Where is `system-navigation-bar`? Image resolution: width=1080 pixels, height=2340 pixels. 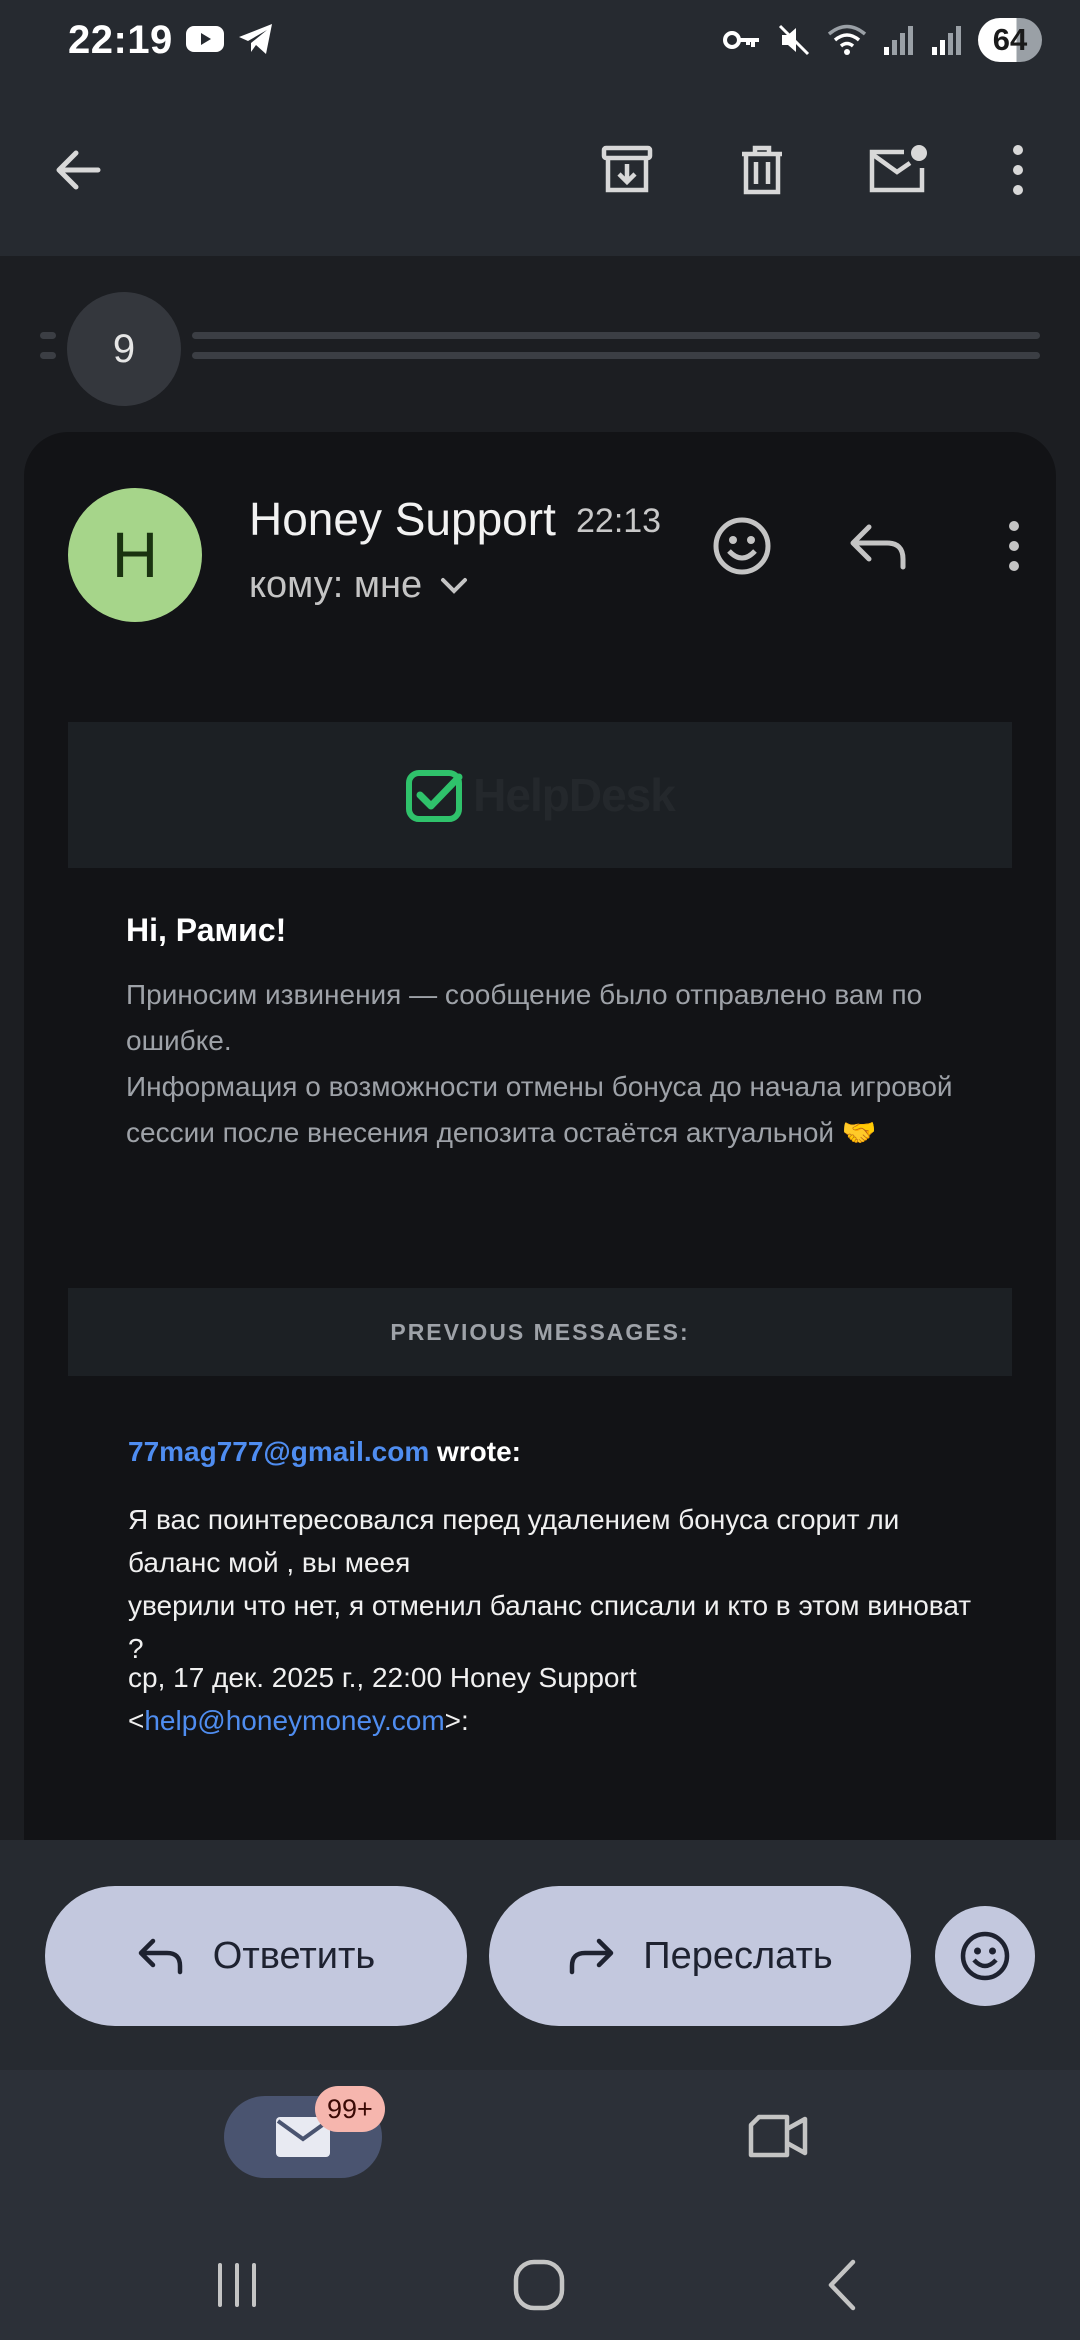 system-navigation-bar is located at coordinates (540, 2285).